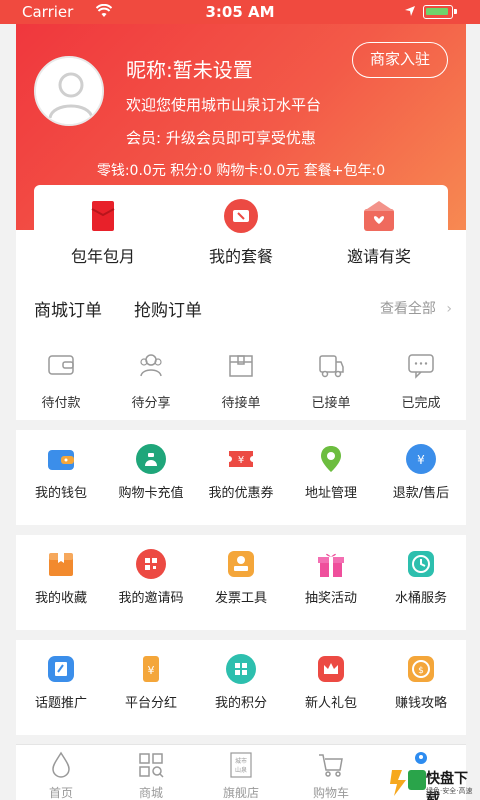 This screenshot has width=480, height=800. I want to click on quick-my-package: 我的套餐, so click(241, 232).